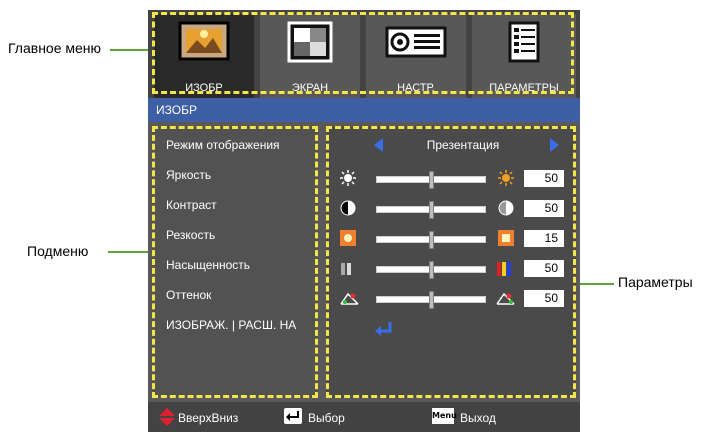  Describe the element at coordinates (293, 416) in the screenshot. I see `enter-key-icon` at that location.